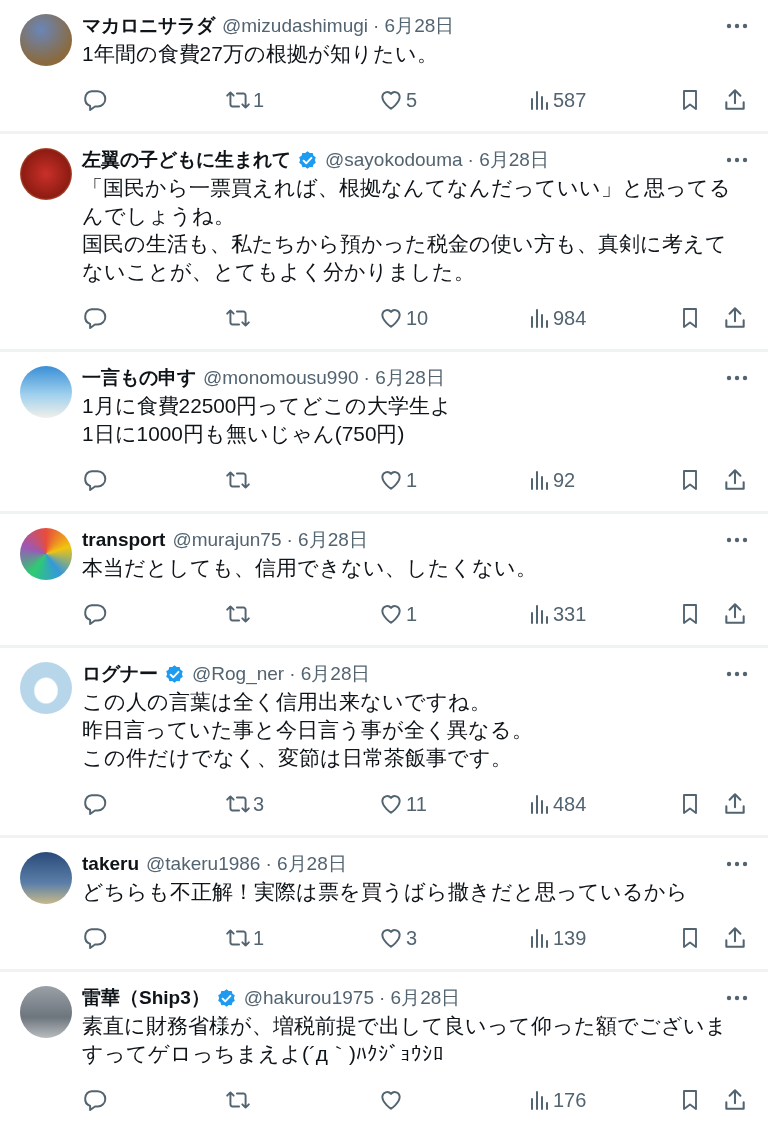  I want to click on user-handle: @murajun75, so click(227, 540).